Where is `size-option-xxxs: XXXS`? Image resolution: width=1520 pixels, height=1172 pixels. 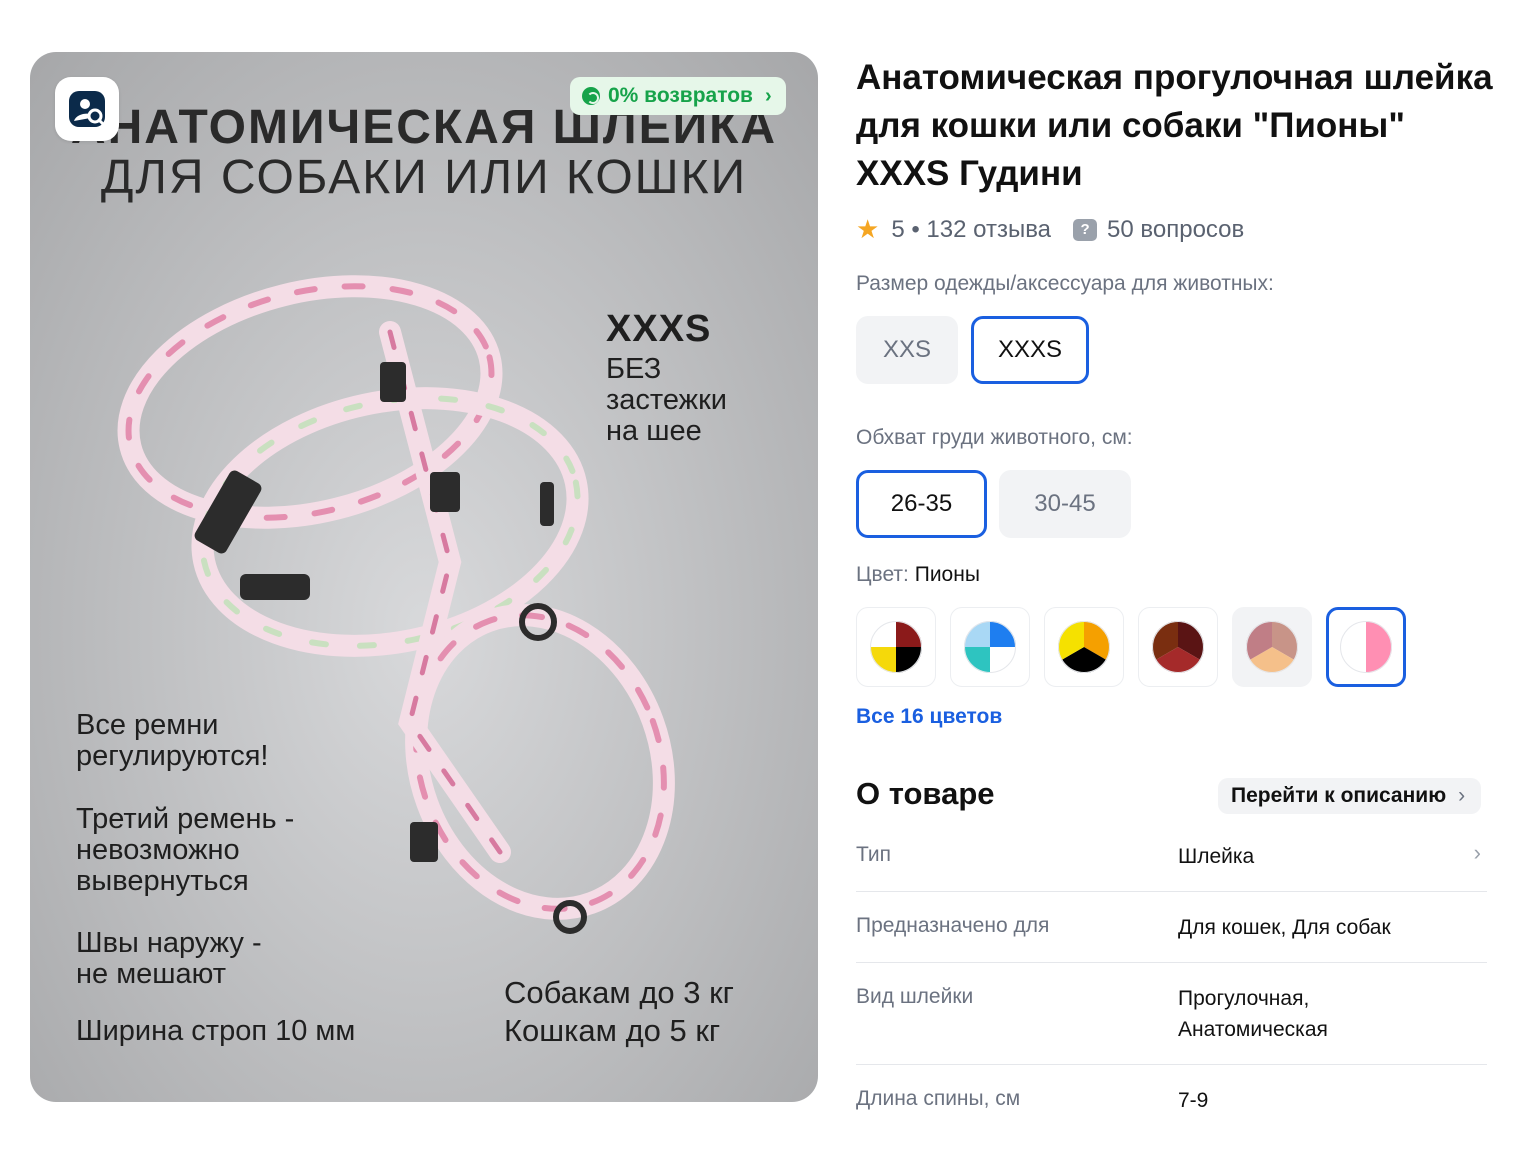
size-option-xxxs: XXXS is located at coordinates (1030, 350).